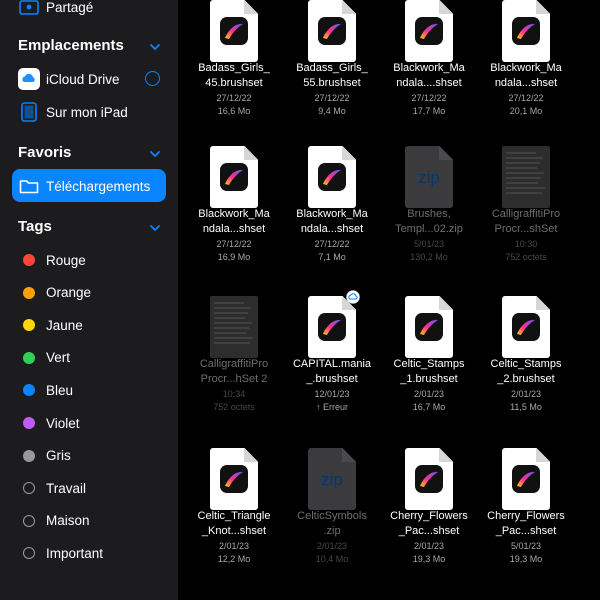 The image size is (600, 600). I want to click on sidebar-item-label: Violet, so click(63, 423).